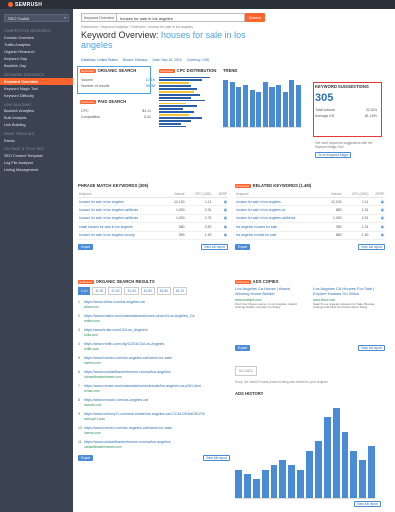 Image resolution: width=395 pixels, height=512 pixels. Describe the element at coordinates (36, 155) in the screenshot. I see `sidebar-item-seo-content-template: SEO Content Template` at that location.